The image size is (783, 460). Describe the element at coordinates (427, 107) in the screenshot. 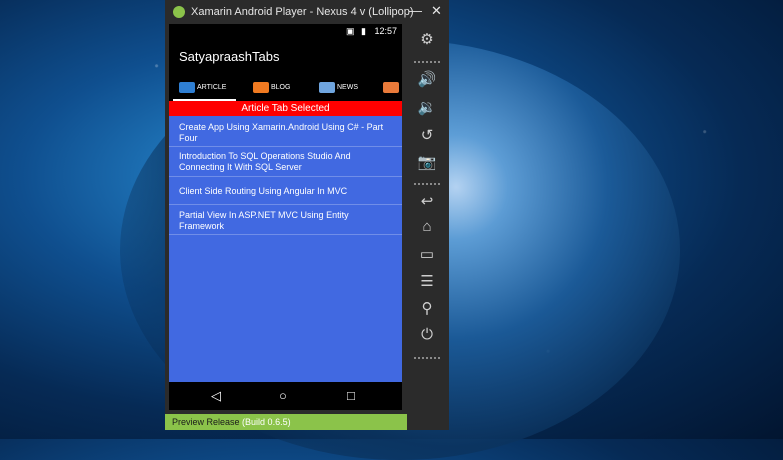

I see `volume-down-icon: 🔉` at that location.